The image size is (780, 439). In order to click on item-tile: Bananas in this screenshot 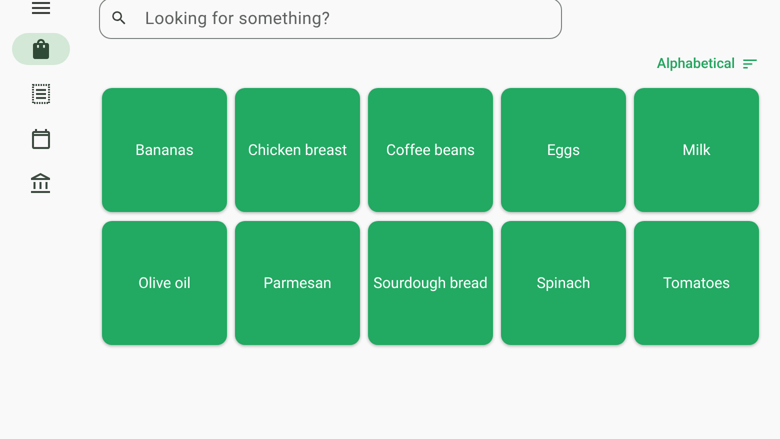, I will do `click(164, 150)`.